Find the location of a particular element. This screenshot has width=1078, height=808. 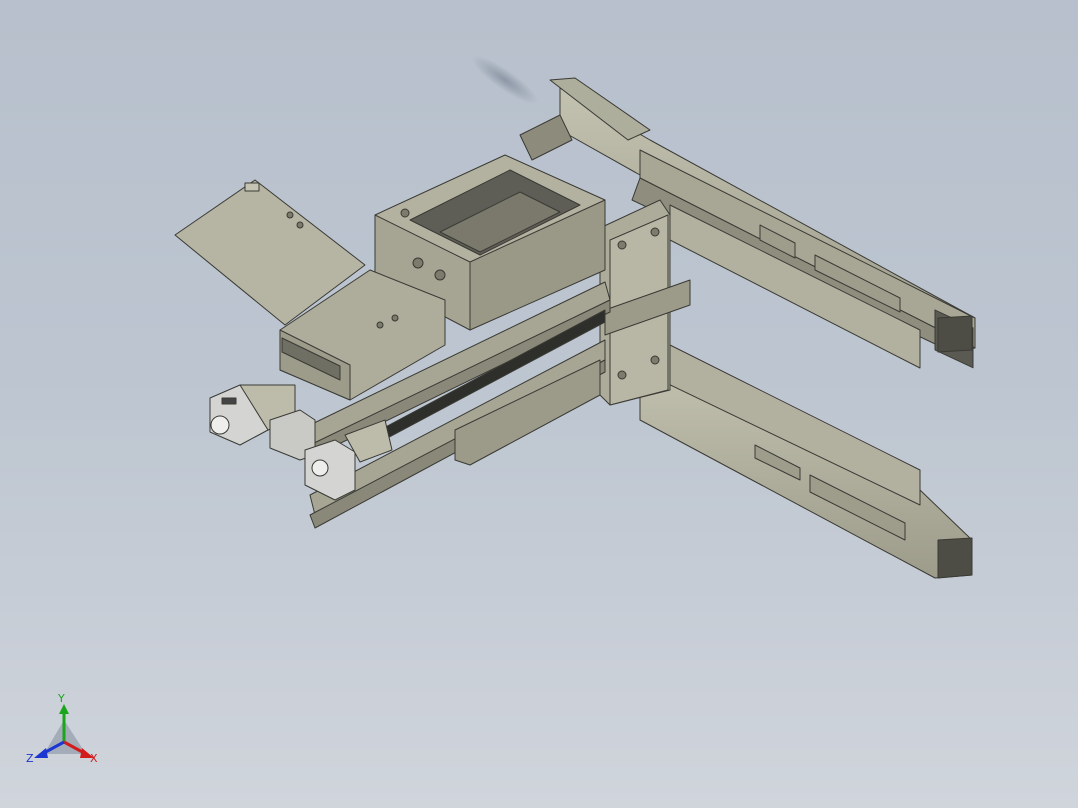

y-arrow-icon is located at coordinates (64, 709).